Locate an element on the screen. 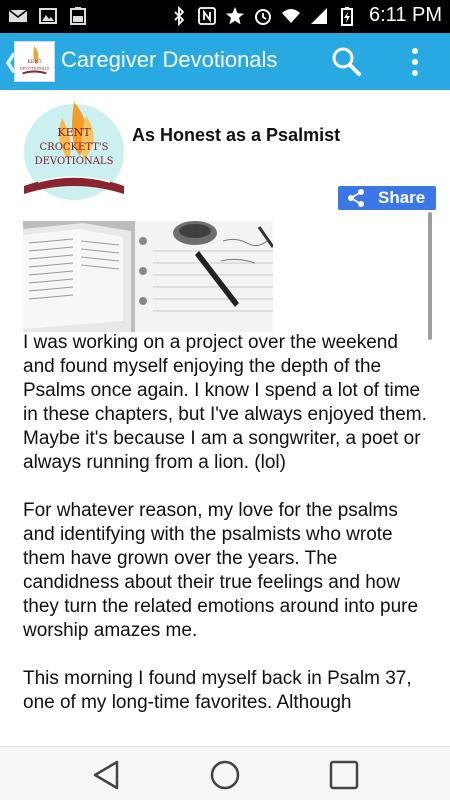 This screenshot has height=800, width=450. alarm-icon is located at coordinates (263, 16).